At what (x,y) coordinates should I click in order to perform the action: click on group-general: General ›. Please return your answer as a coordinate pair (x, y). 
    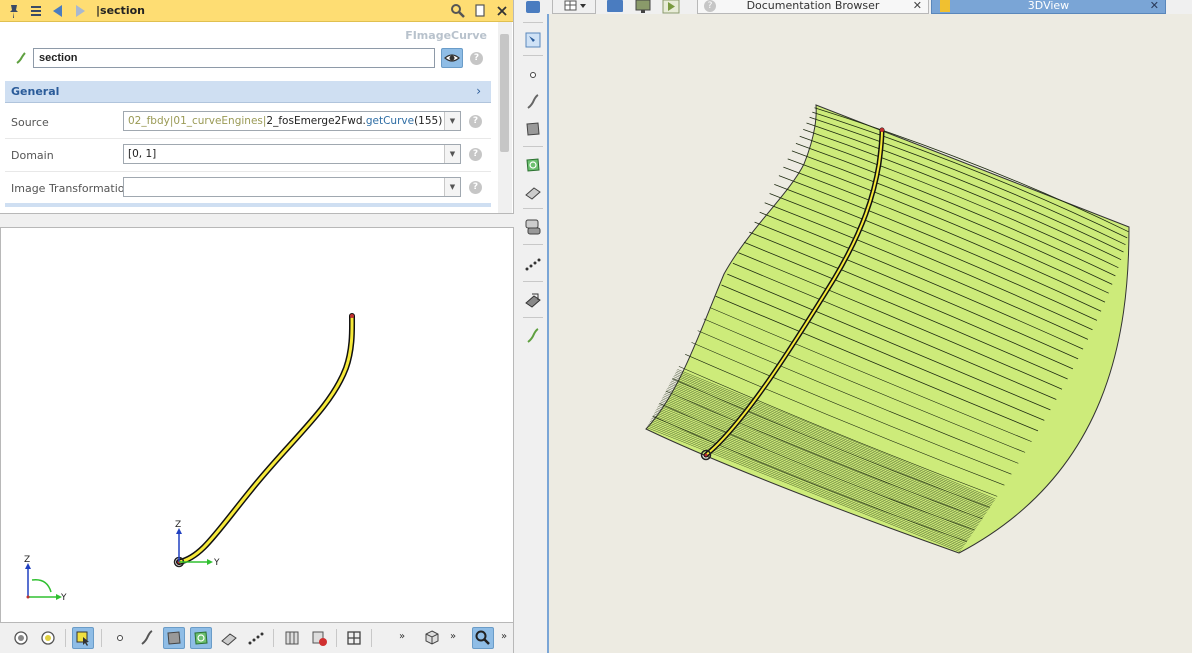
    Looking at the image, I should click on (248, 92).